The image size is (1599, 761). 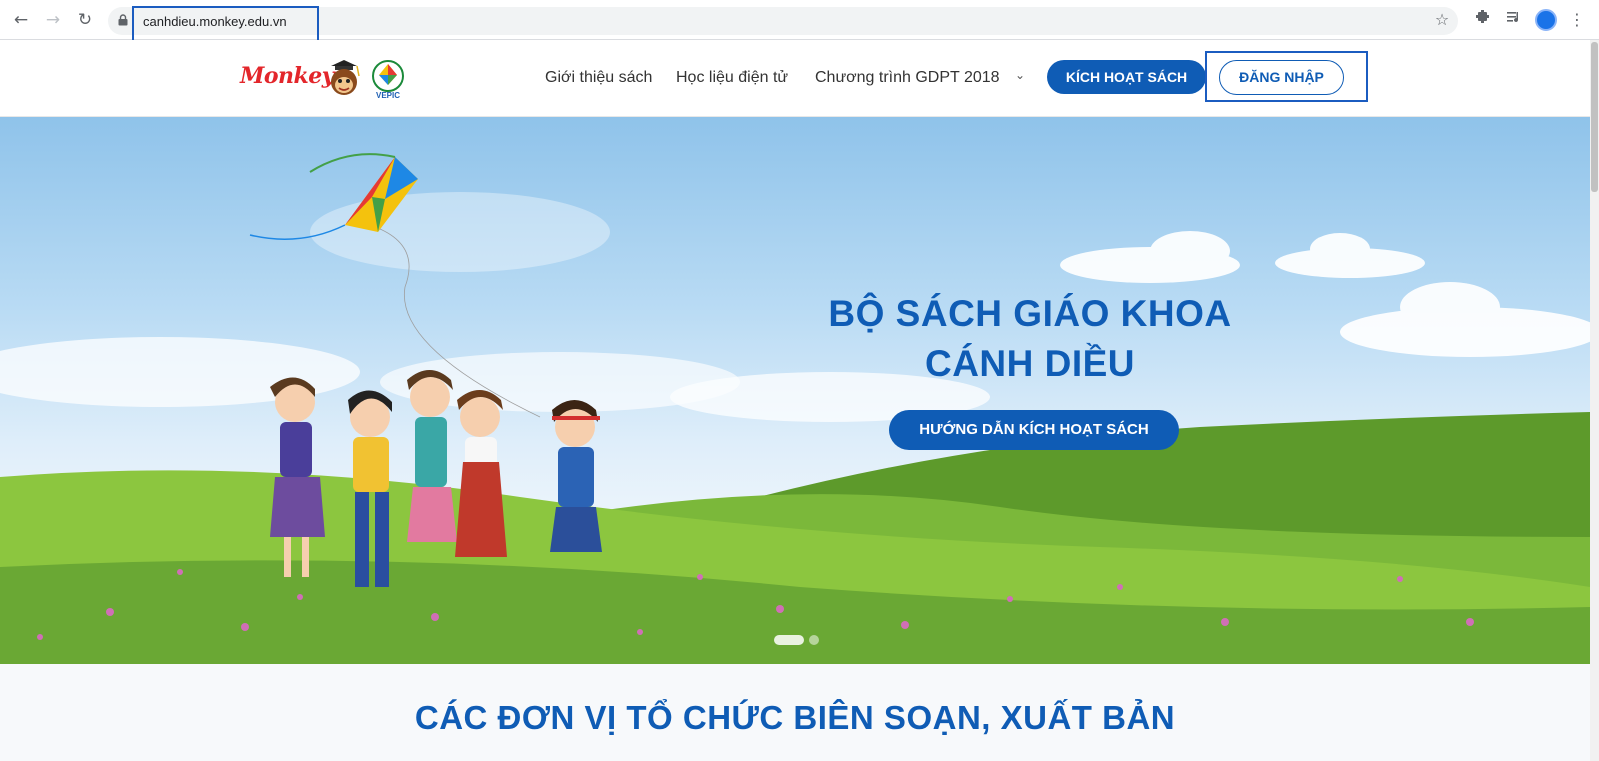 I want to click on page-scrollbar, so click(x=1594, y=400).